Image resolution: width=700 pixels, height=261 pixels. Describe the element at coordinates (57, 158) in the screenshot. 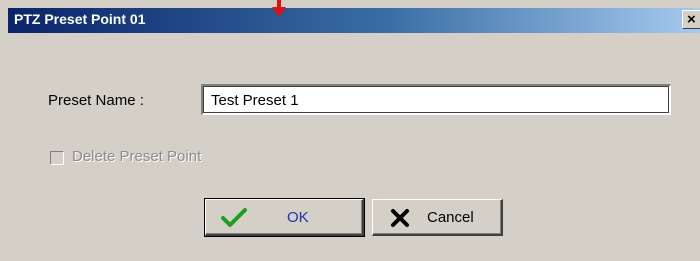

I see `delete-preset-checkbox` at that location.